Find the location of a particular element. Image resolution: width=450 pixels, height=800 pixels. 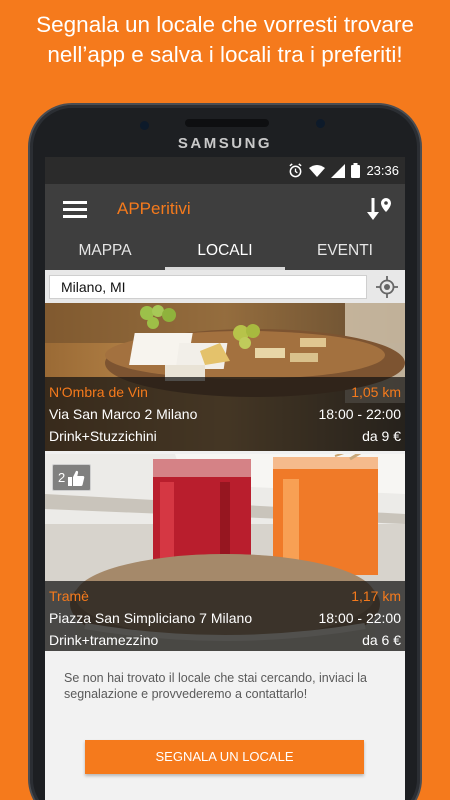

app-title: APPeritivi is located at coordinates (154, 208).